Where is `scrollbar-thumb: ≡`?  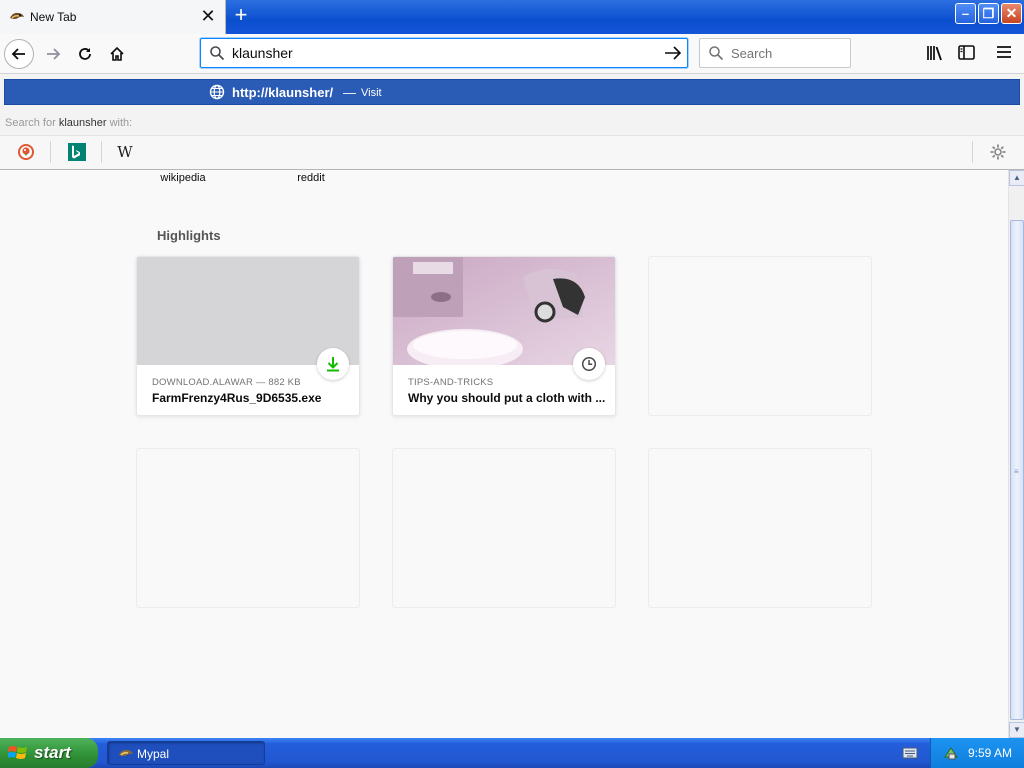
scrollbar-thumb: ≡ is located at coordinates (1017, 470).